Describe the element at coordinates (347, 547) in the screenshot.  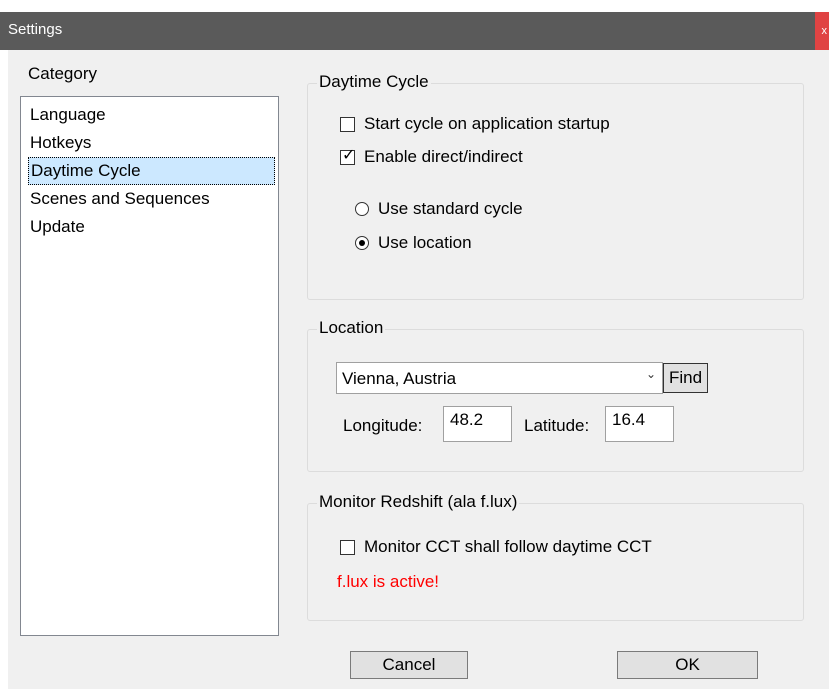
I see `follow-cct-checkbox` at that location.